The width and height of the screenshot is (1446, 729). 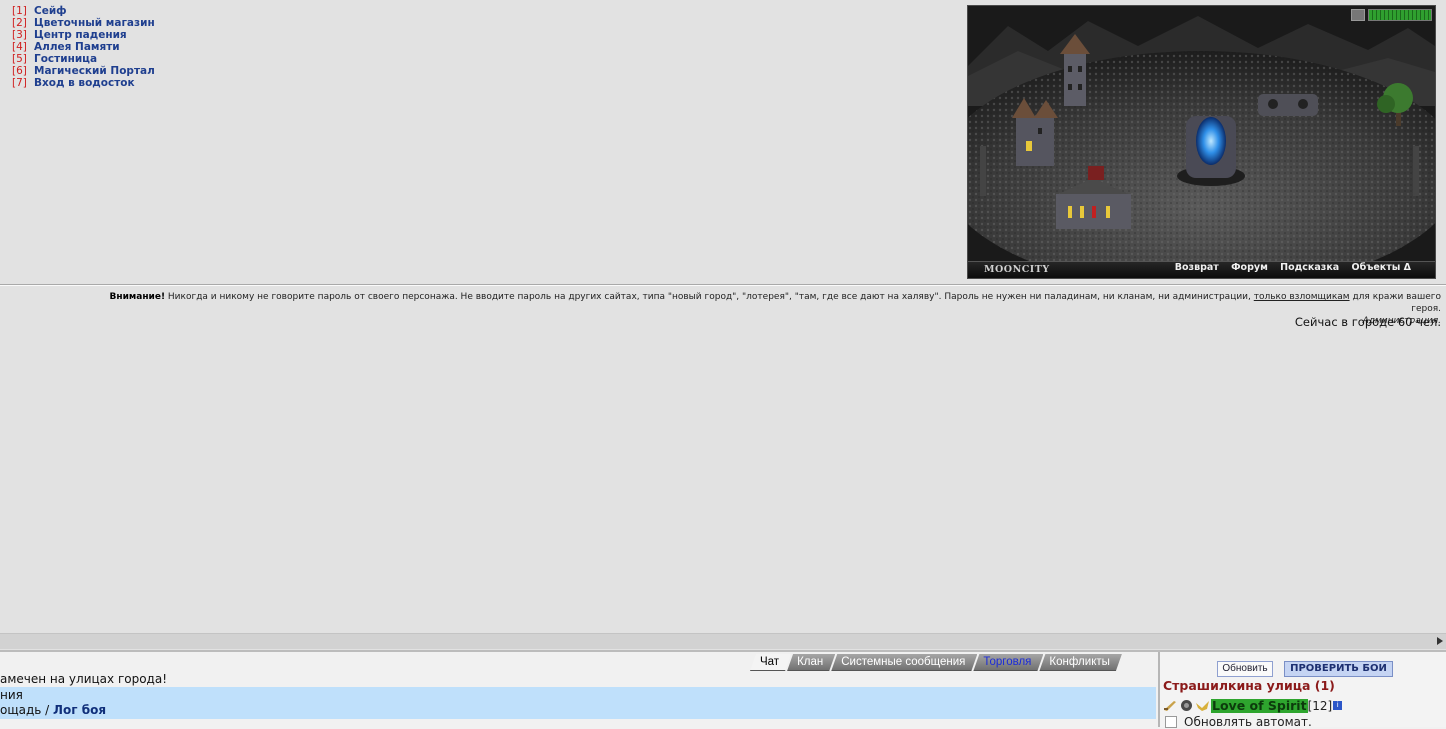 I want to click on chat-highlight: ния ощадь / Лог боя, so click(x=578, y=703).